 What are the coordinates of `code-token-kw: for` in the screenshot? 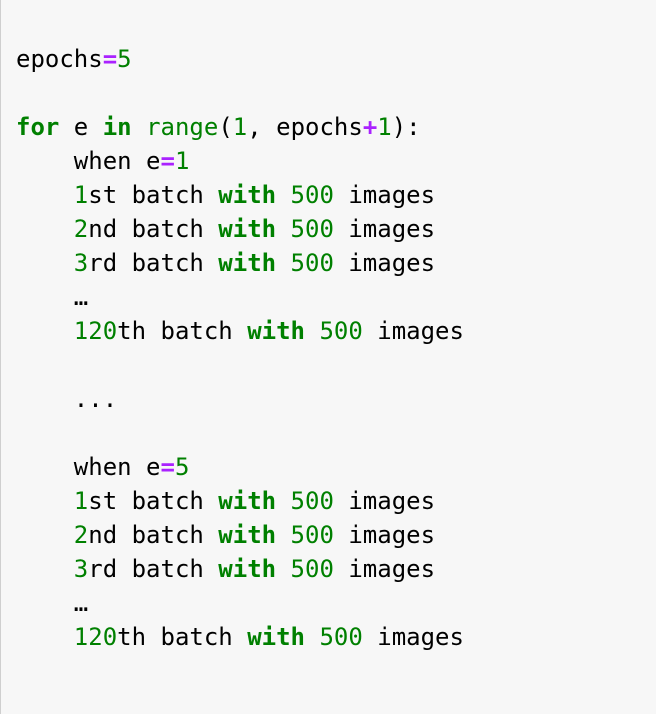 It's located at (38, 127).